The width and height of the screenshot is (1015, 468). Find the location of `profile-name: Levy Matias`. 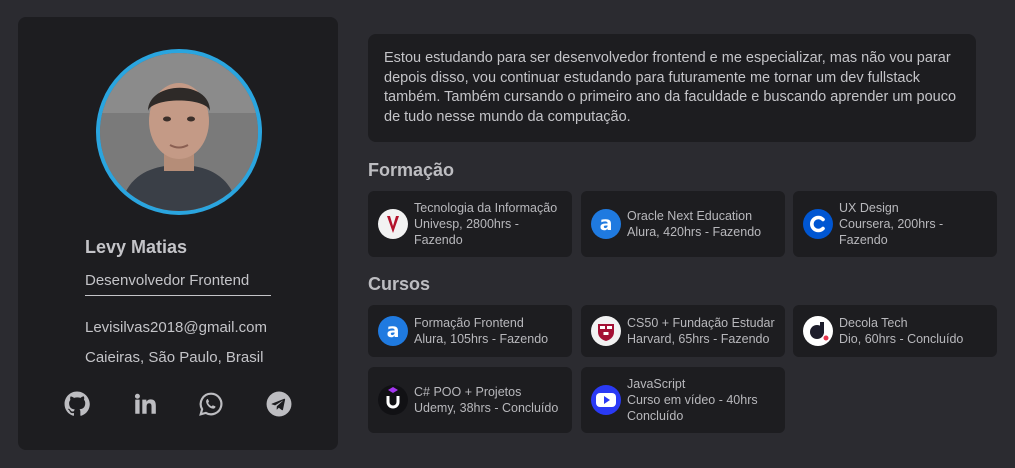

profile-name: Levy Matias is located at coordinates (136, 247).